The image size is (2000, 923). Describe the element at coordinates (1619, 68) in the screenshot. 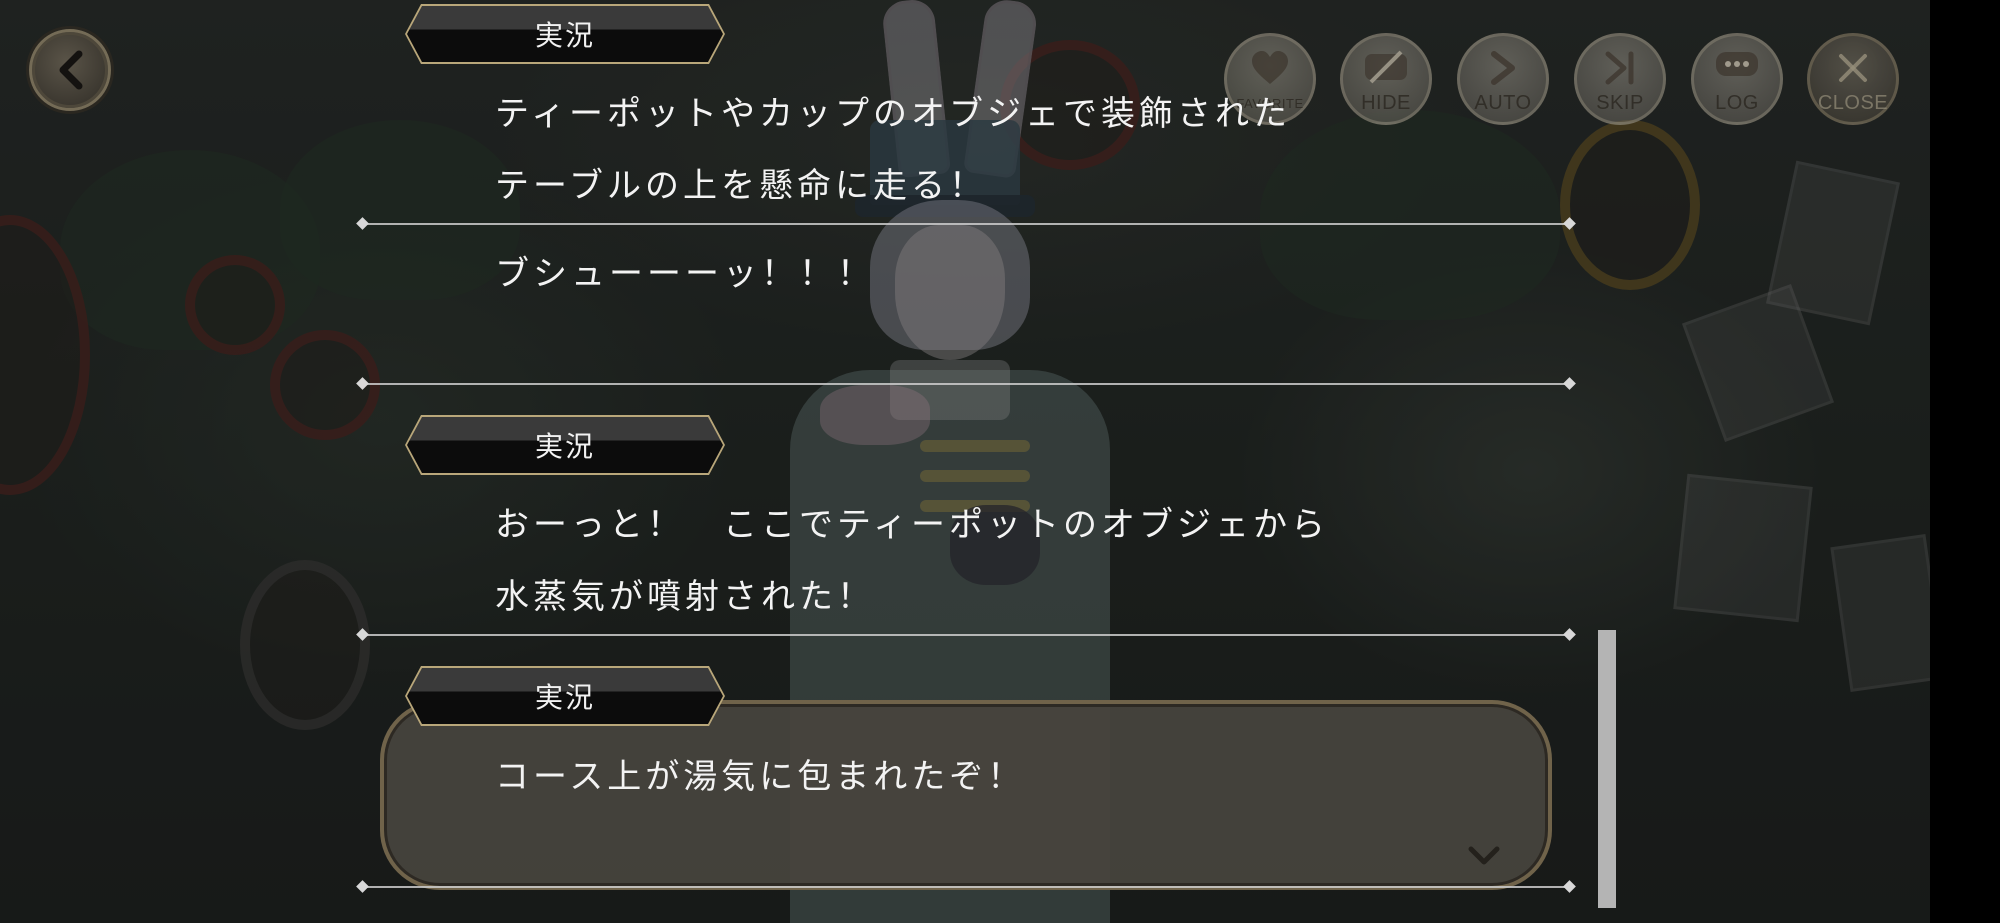

I see `skip-forward-icon` at that location.